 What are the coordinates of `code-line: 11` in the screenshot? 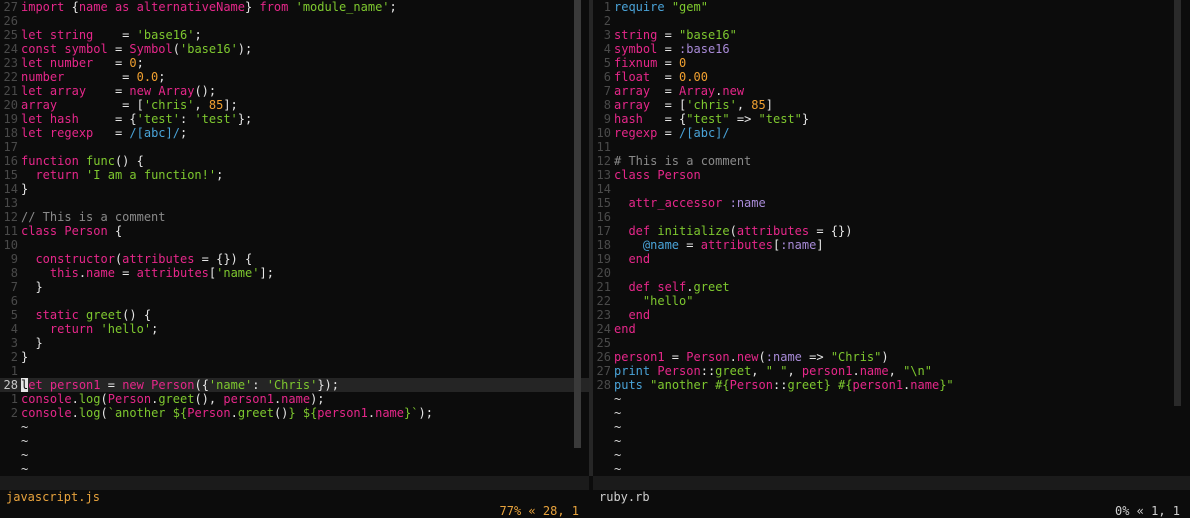 It's located at (891, 147).